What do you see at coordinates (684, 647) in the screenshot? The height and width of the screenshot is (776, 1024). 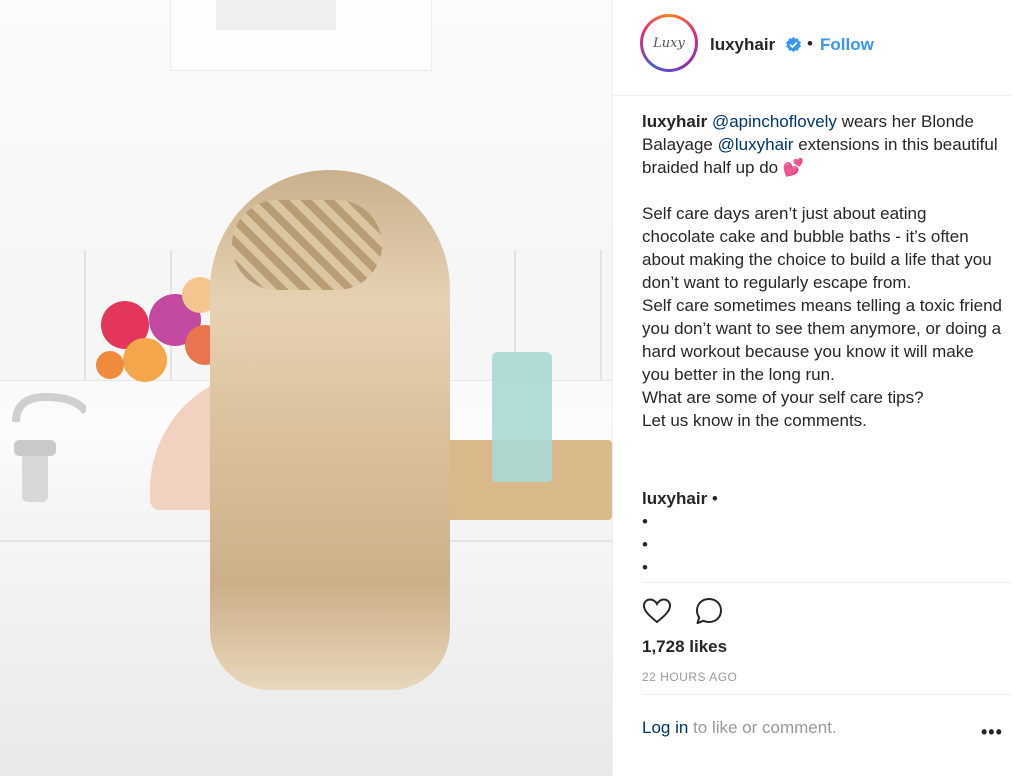 I see `likes-count: 1,728 likes` at bounding box center [684, 647].